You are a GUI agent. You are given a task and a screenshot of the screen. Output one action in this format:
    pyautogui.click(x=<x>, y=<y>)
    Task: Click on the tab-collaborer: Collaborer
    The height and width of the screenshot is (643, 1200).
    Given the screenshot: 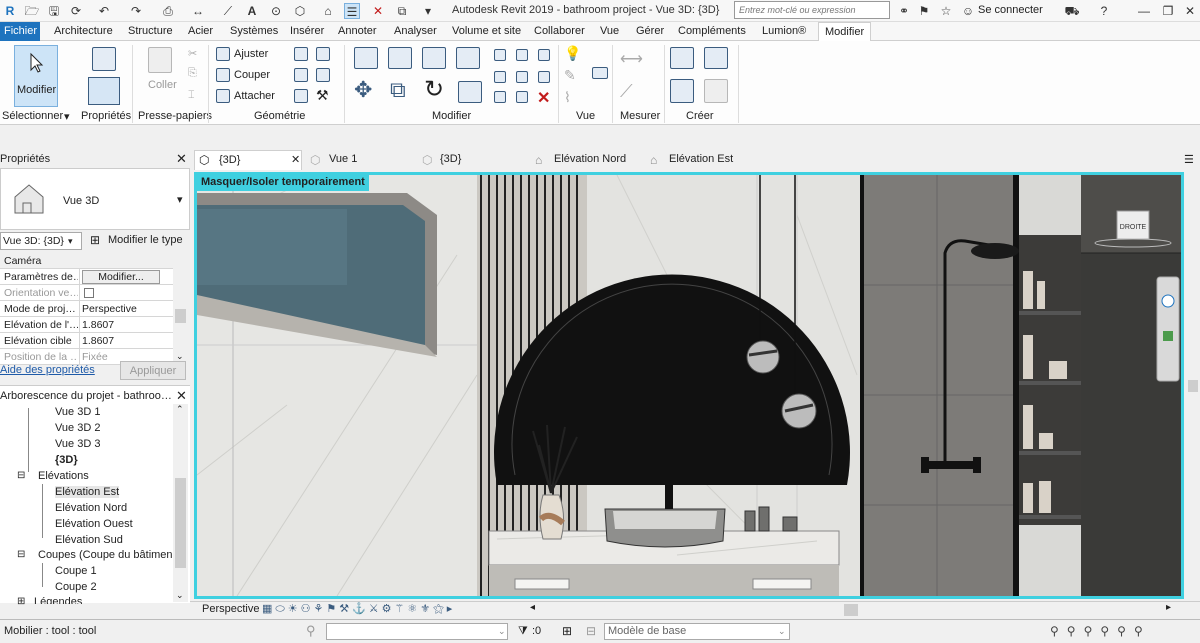 What is the action you would take?
    pyautogui.click(x=559, y=31)
    